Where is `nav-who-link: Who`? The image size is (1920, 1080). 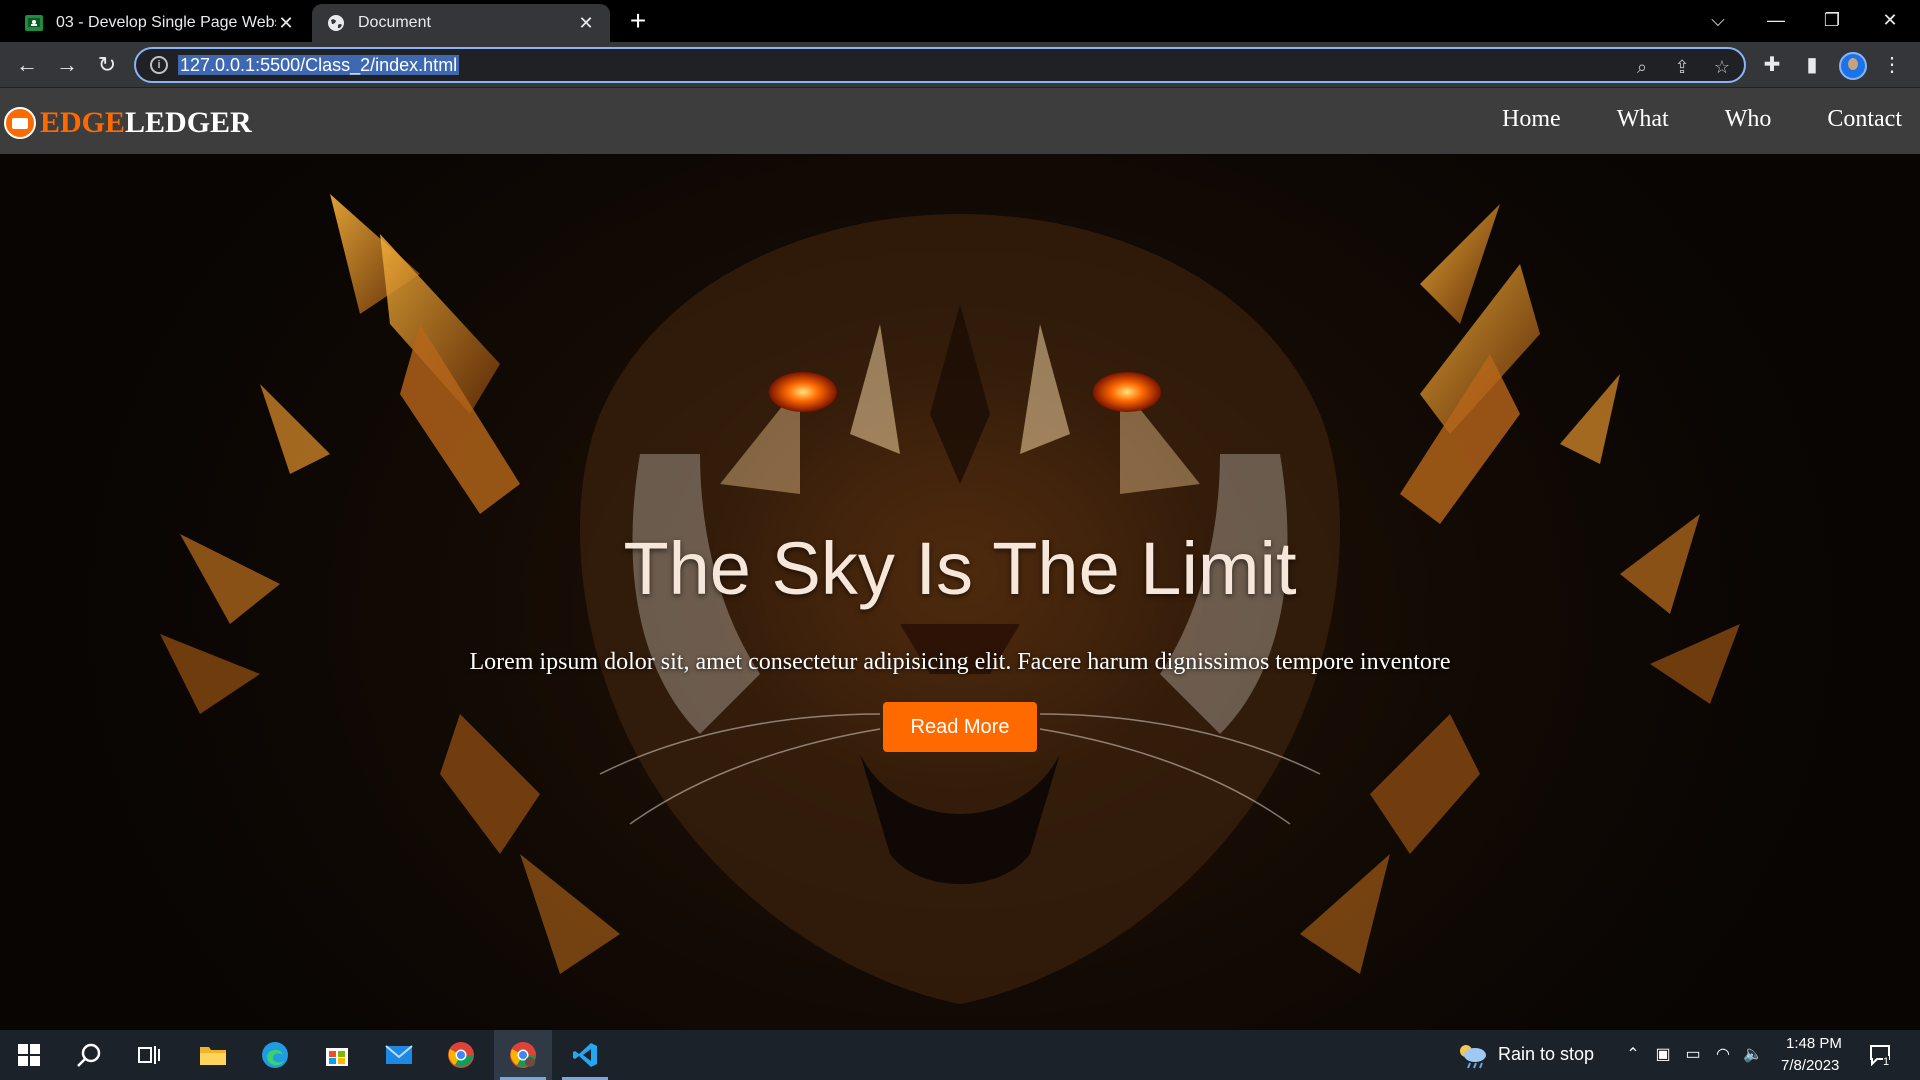 nav-who-link: Who is located at coordinates (1748, 119).